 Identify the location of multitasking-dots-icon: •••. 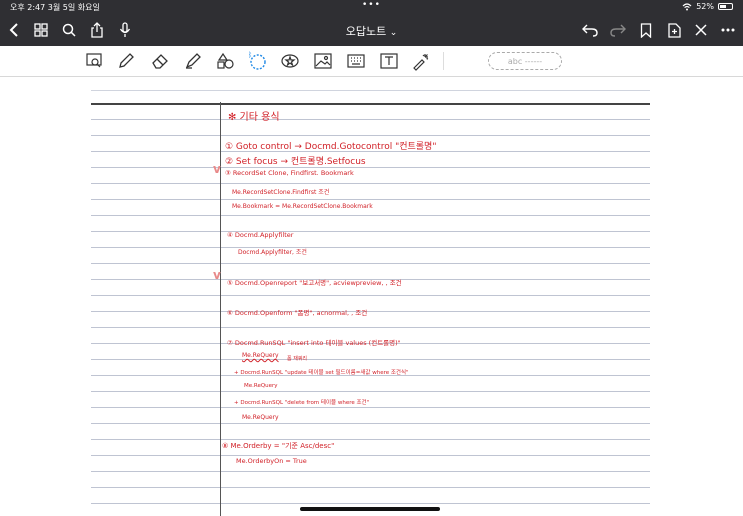
(371, 5).